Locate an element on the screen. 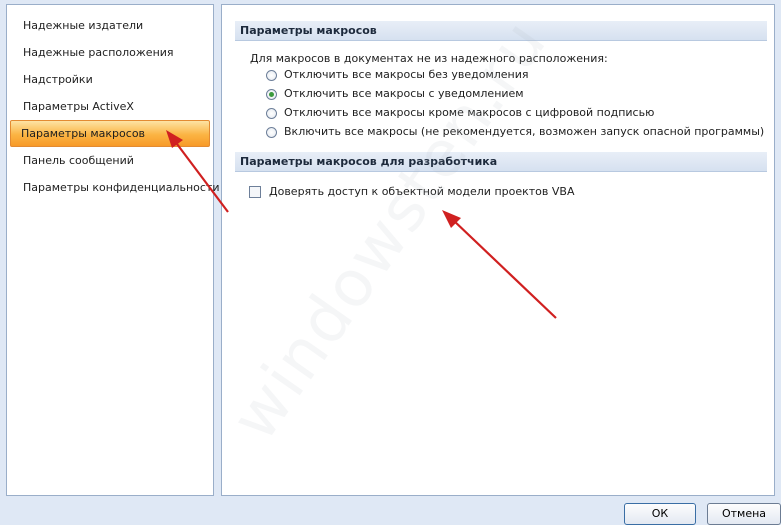 The image size is (781, 525). developer-settings-header: Параметры макросов для разработчика is located at coordinates (501, 162).